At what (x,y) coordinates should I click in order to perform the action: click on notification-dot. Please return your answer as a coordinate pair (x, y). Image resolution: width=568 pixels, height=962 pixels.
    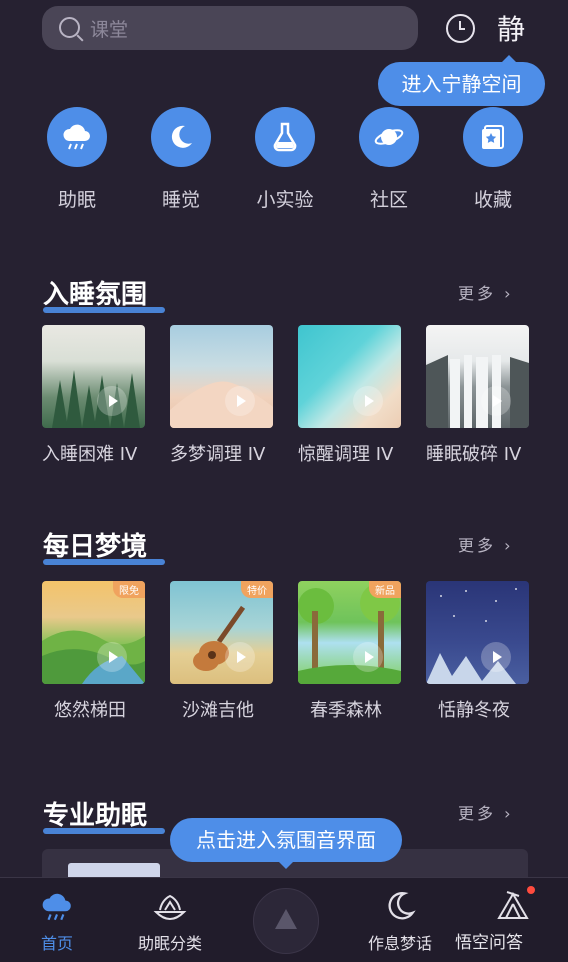
    Looking at the image, I should click on (531, 890).